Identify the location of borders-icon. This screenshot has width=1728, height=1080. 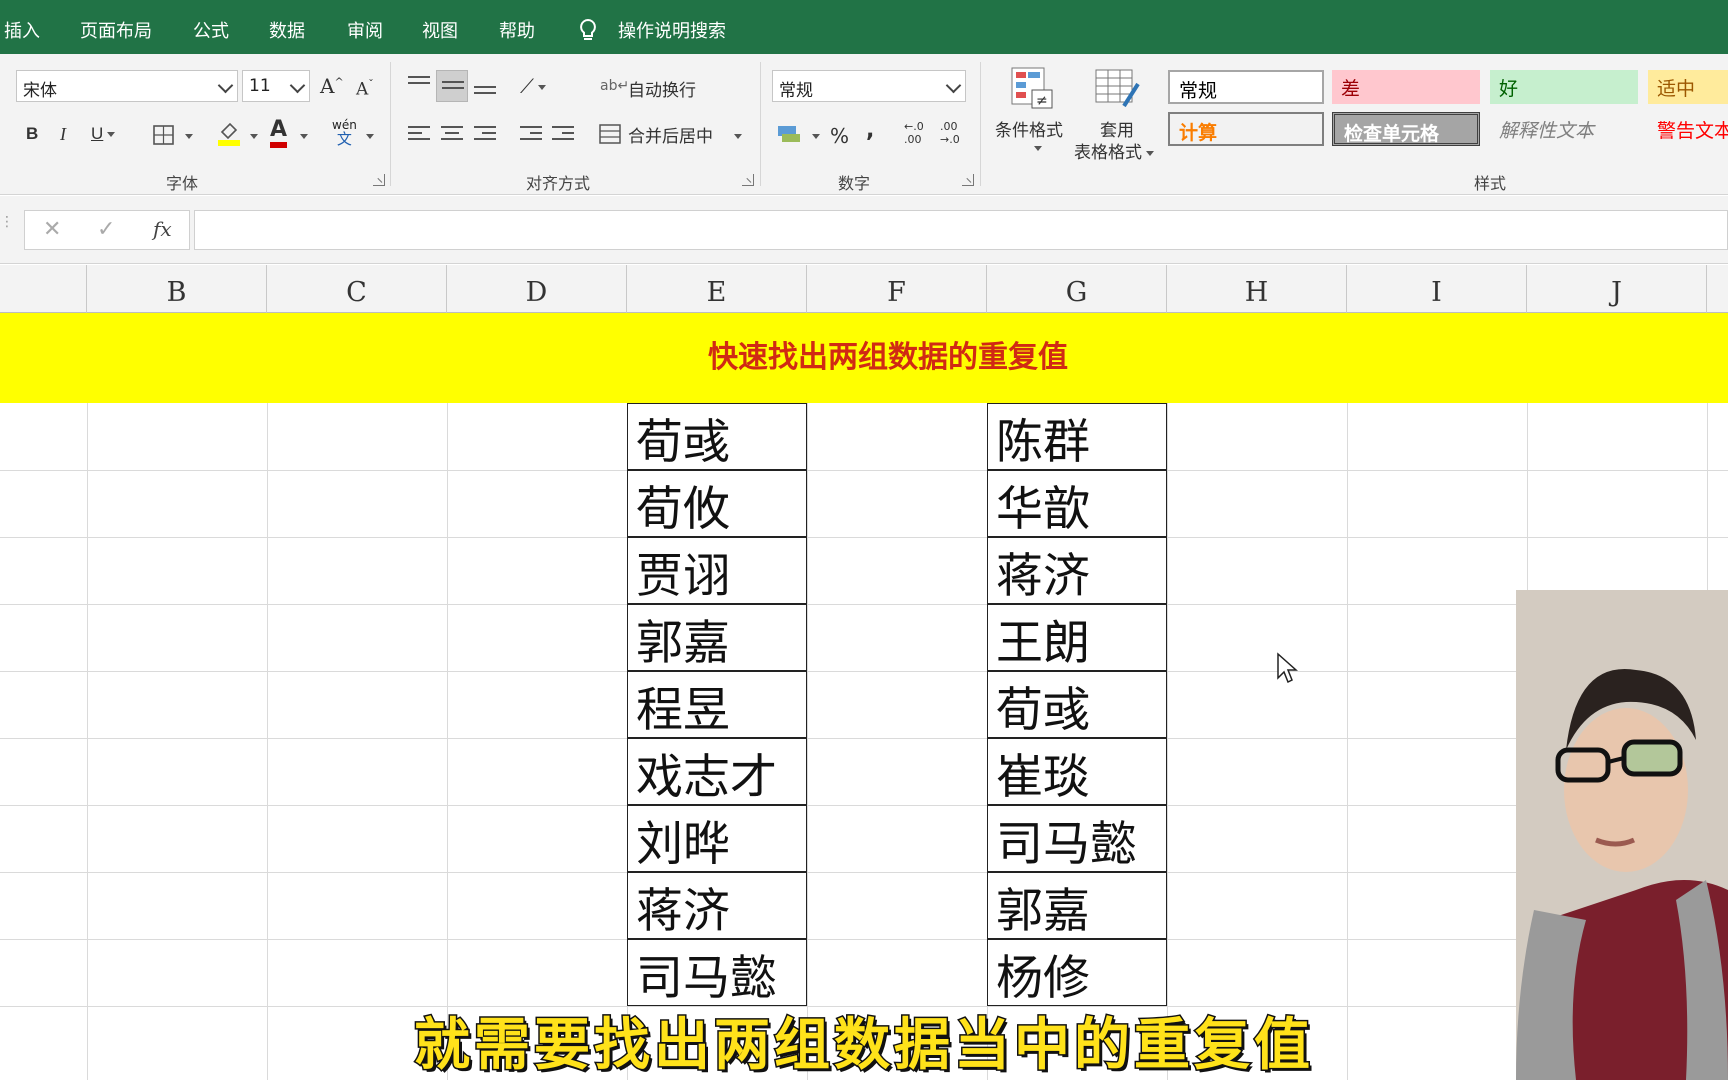
(164, 135).